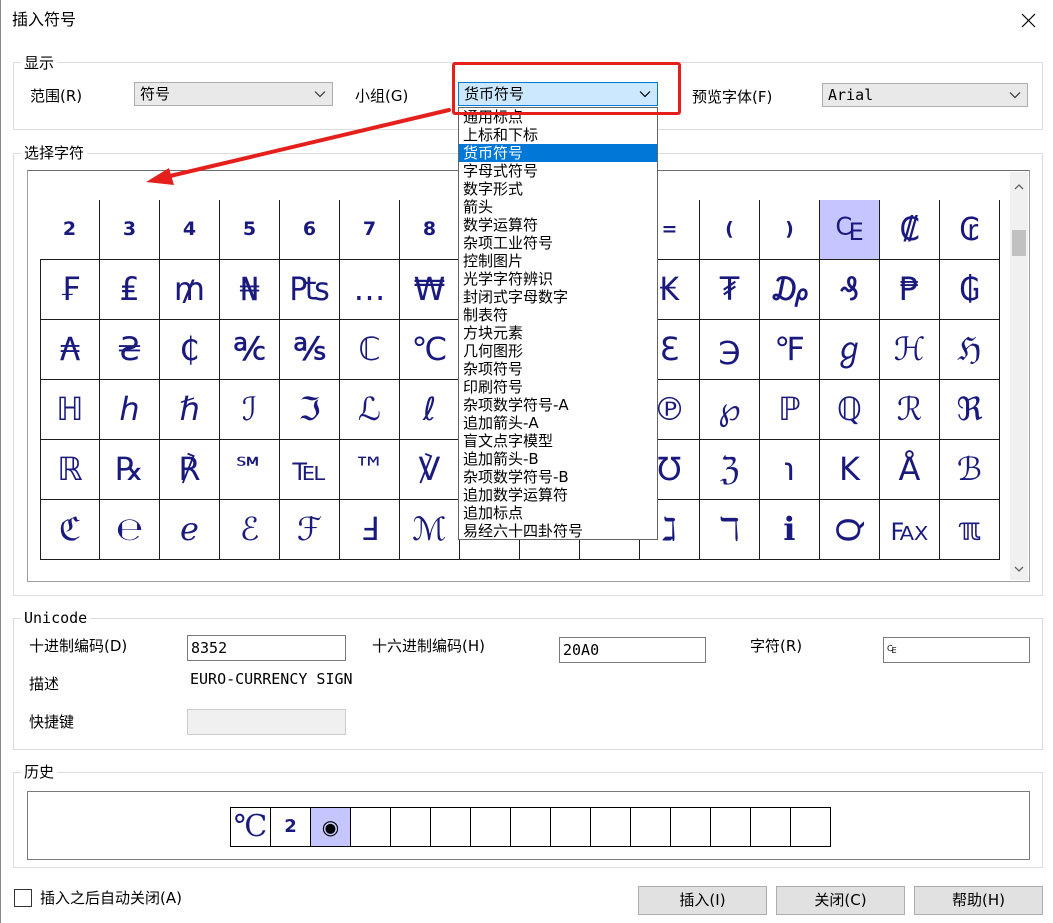 The width and height of the screenshot is (1053, 923). What do you see at coordinates (70, 530) in the screenshot?
I see `symbol-cell: ℭ` at bounding box center [70, 530].